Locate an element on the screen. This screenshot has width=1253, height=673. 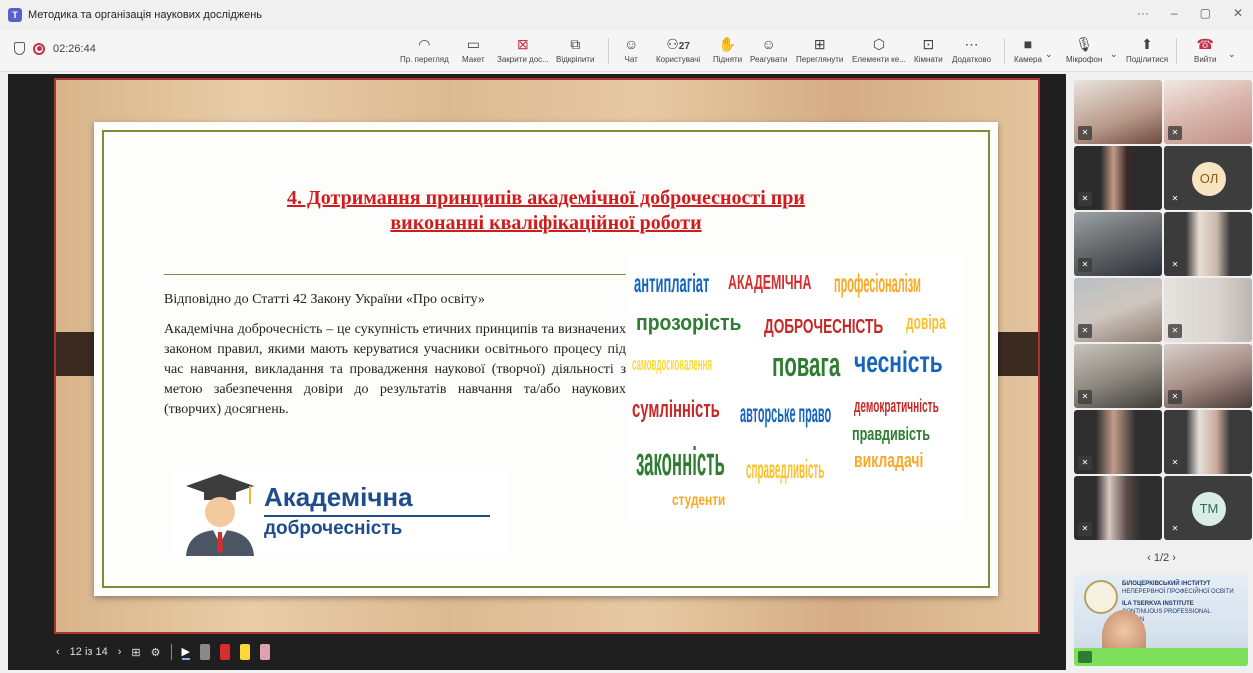
more-button: ⋯ Додатково is located at coordinates (971, 49).